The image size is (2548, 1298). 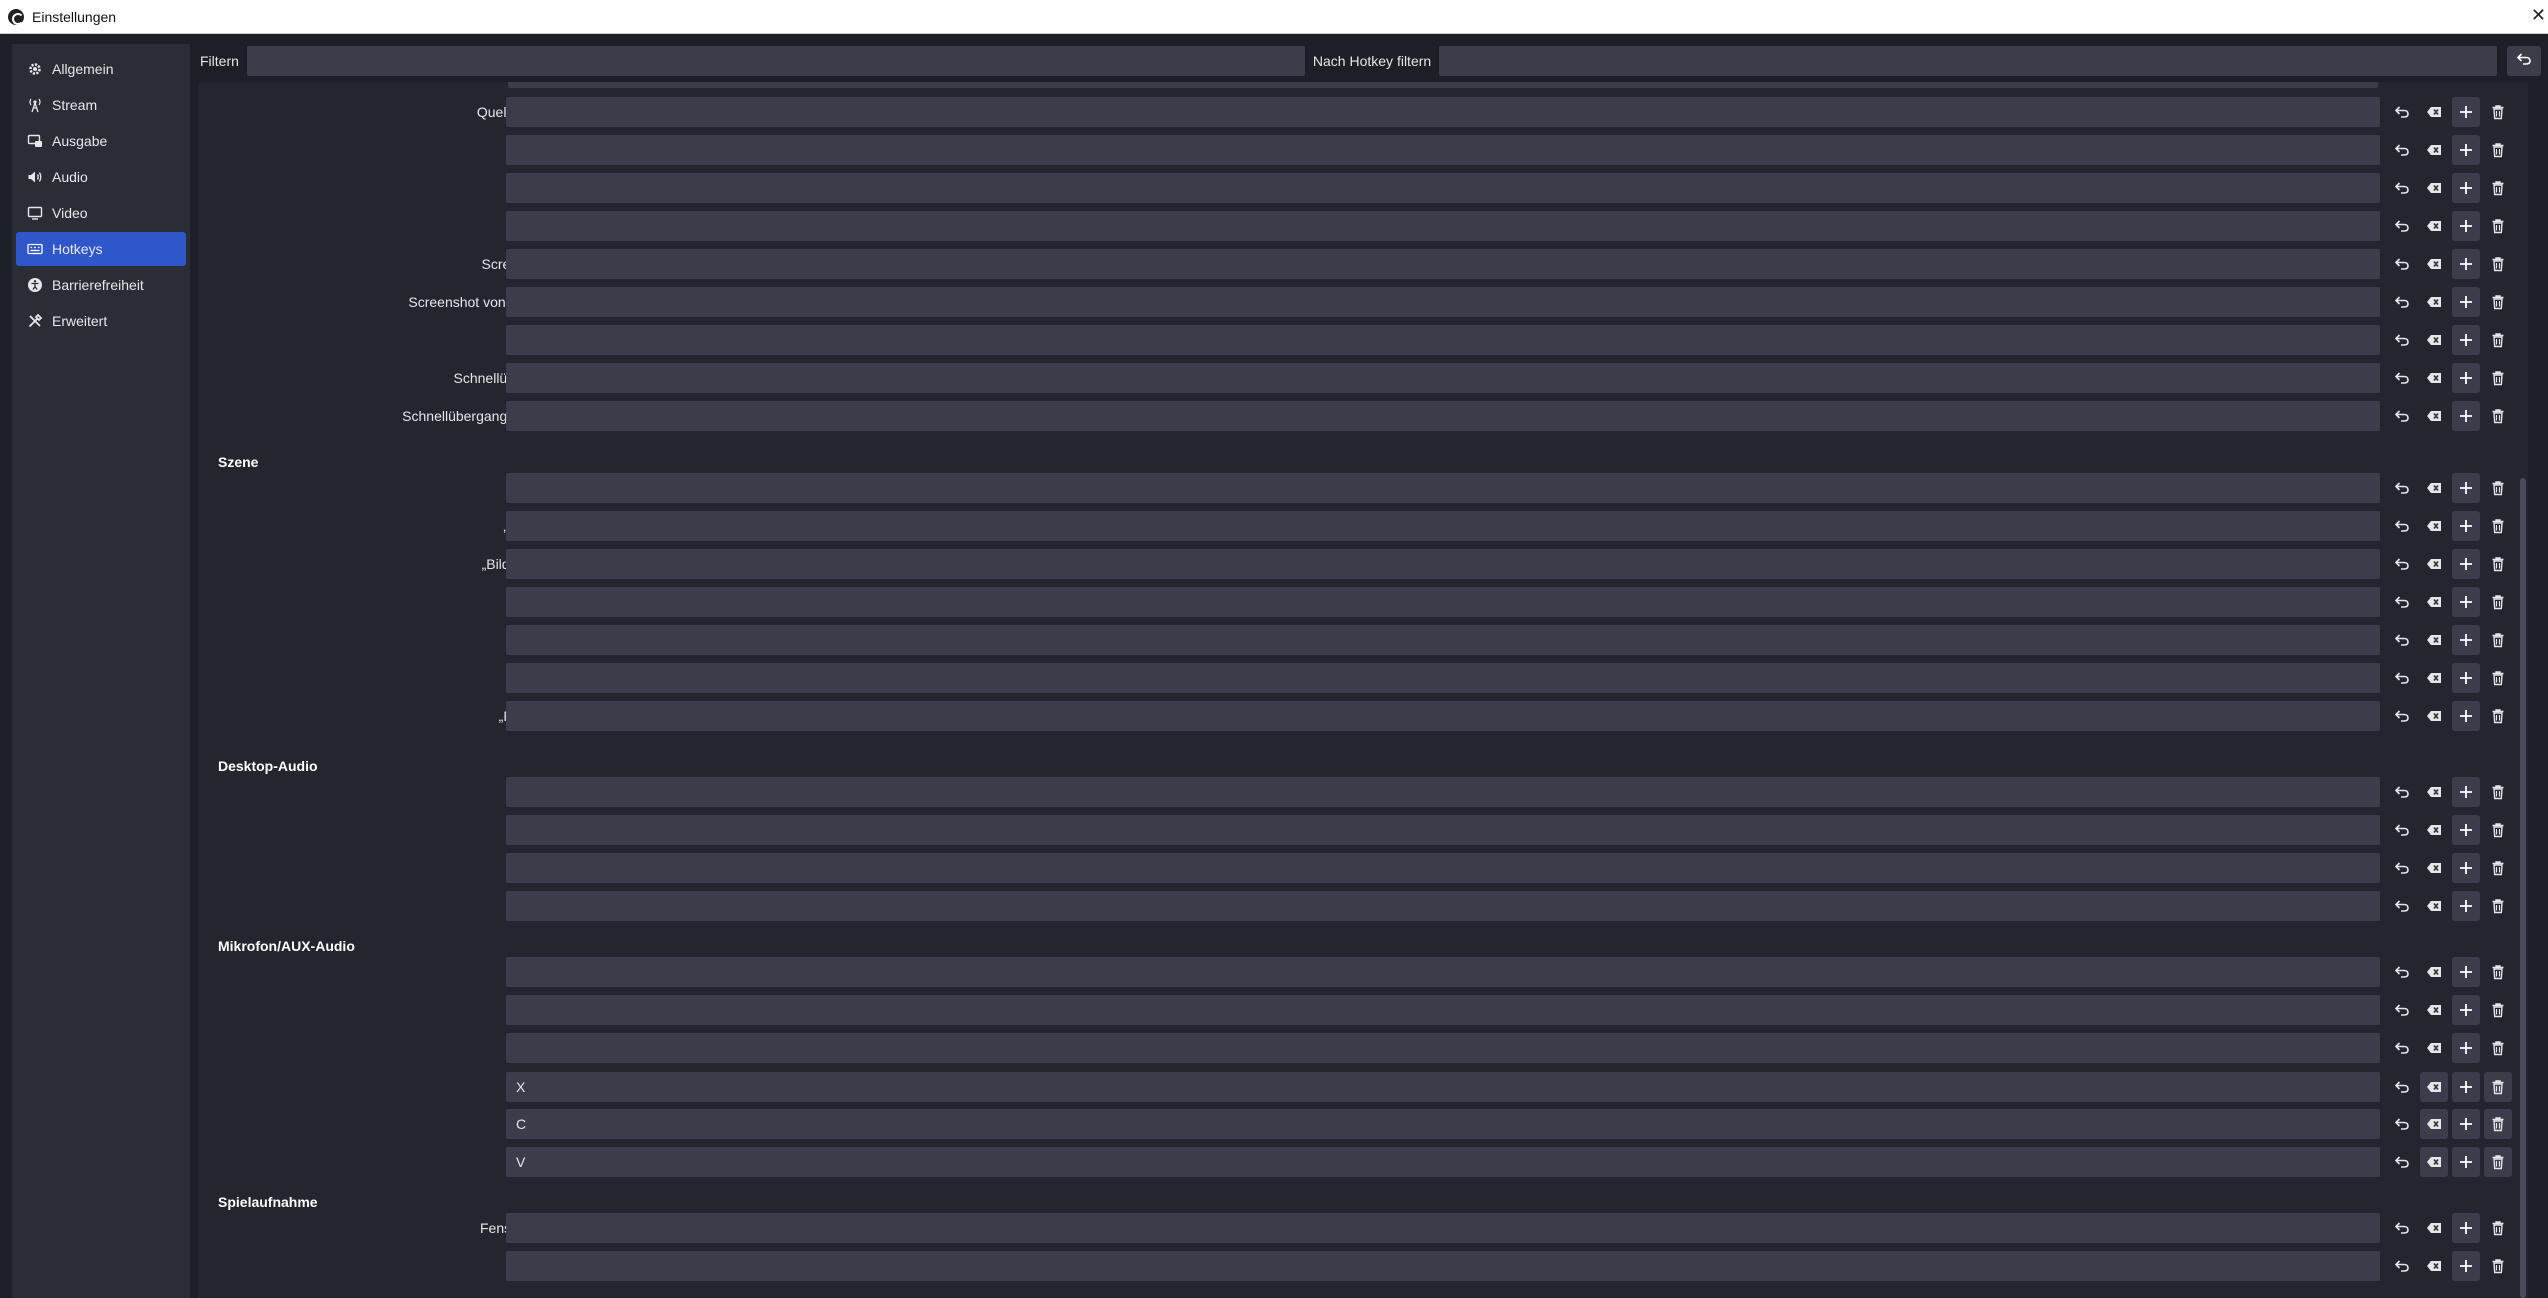 I want to click on sidebar-item-erweitert: Erweitert, so click(x=101, y=321).